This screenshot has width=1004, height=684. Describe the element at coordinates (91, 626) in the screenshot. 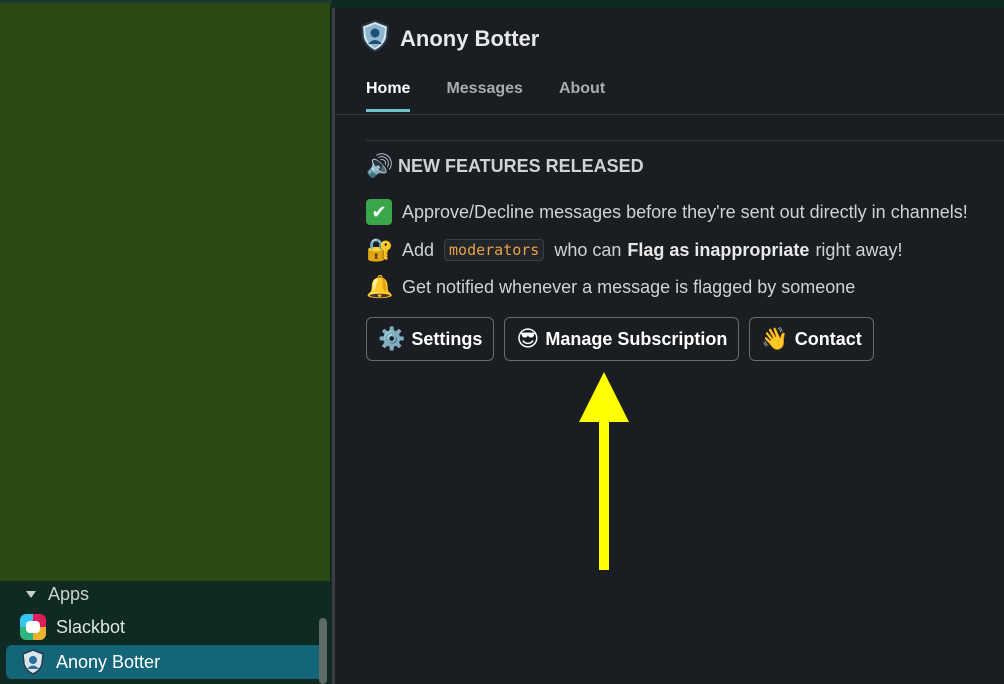

I see `sidebar-item-label: Slackbot` at that location.